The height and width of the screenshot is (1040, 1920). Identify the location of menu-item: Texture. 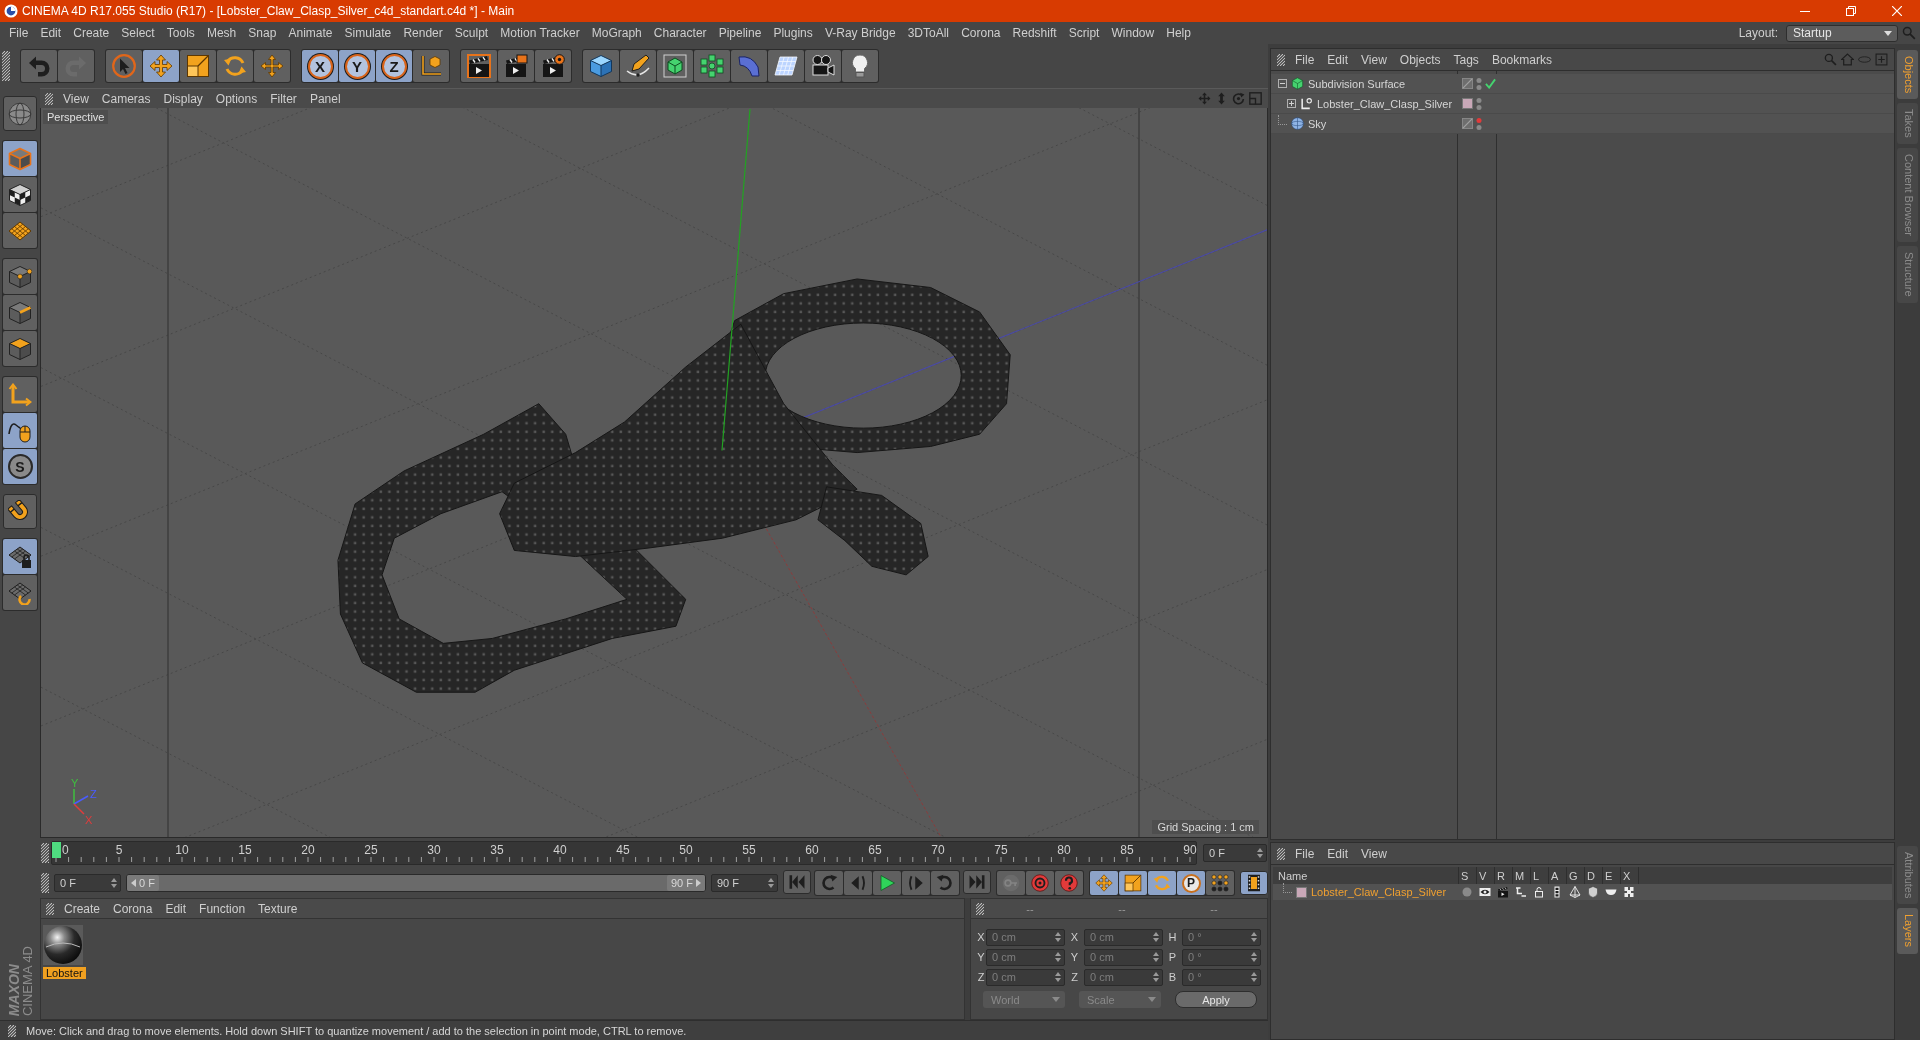
(278, 908).